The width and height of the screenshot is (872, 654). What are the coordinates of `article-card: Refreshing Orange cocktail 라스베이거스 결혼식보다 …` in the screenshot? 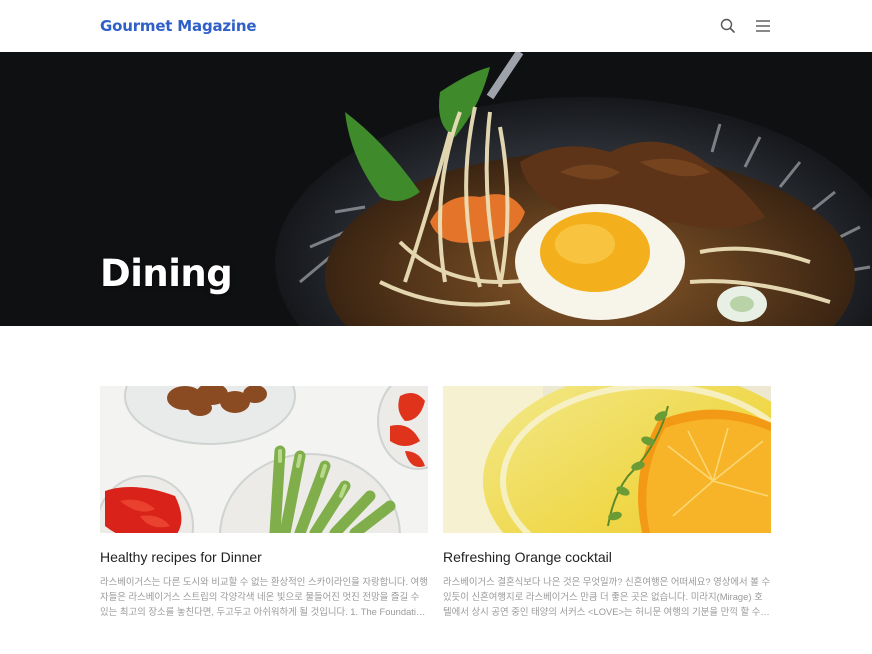 It's located at (607, 502).